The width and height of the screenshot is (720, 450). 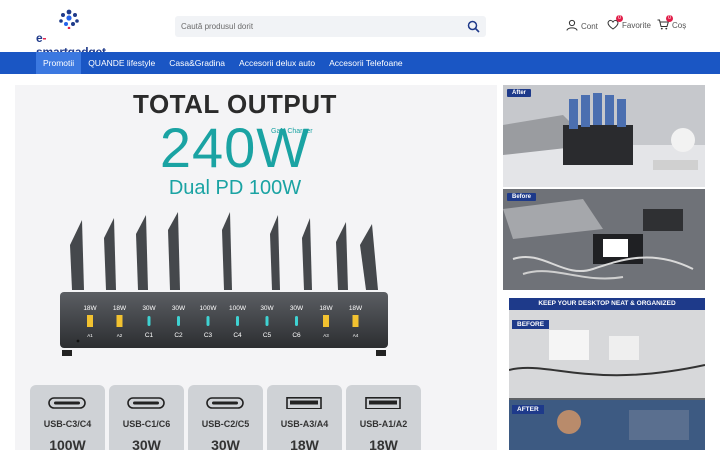 What do you see at coordinates (356, 335) in the screenshot?
I see `charger-port-name: A4` at bounding box center [356, 335].